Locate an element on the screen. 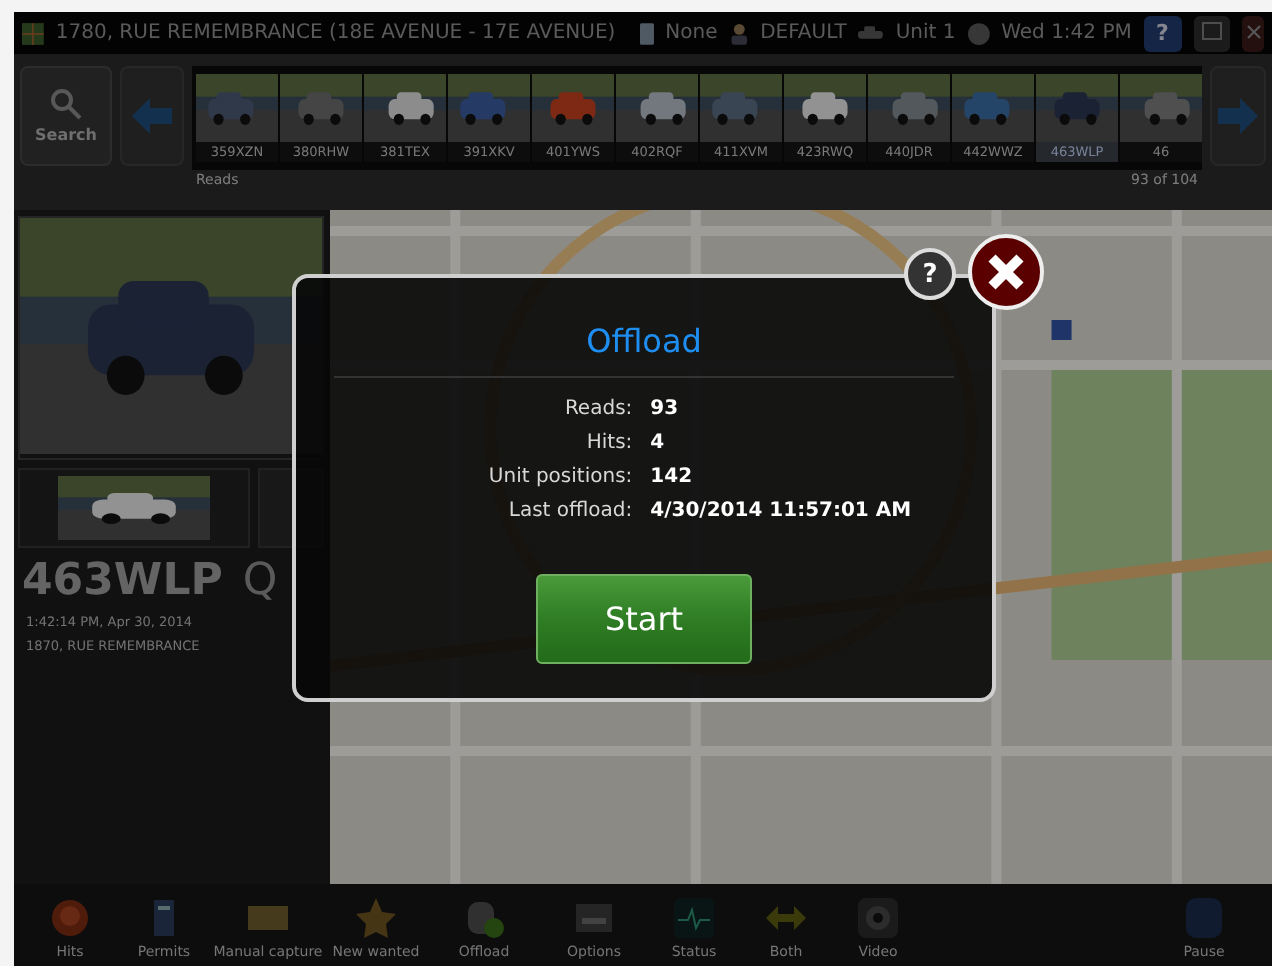 The height and width of the screenshot is (966, 1272). search-button: Search is located at coordinates (66, 116).